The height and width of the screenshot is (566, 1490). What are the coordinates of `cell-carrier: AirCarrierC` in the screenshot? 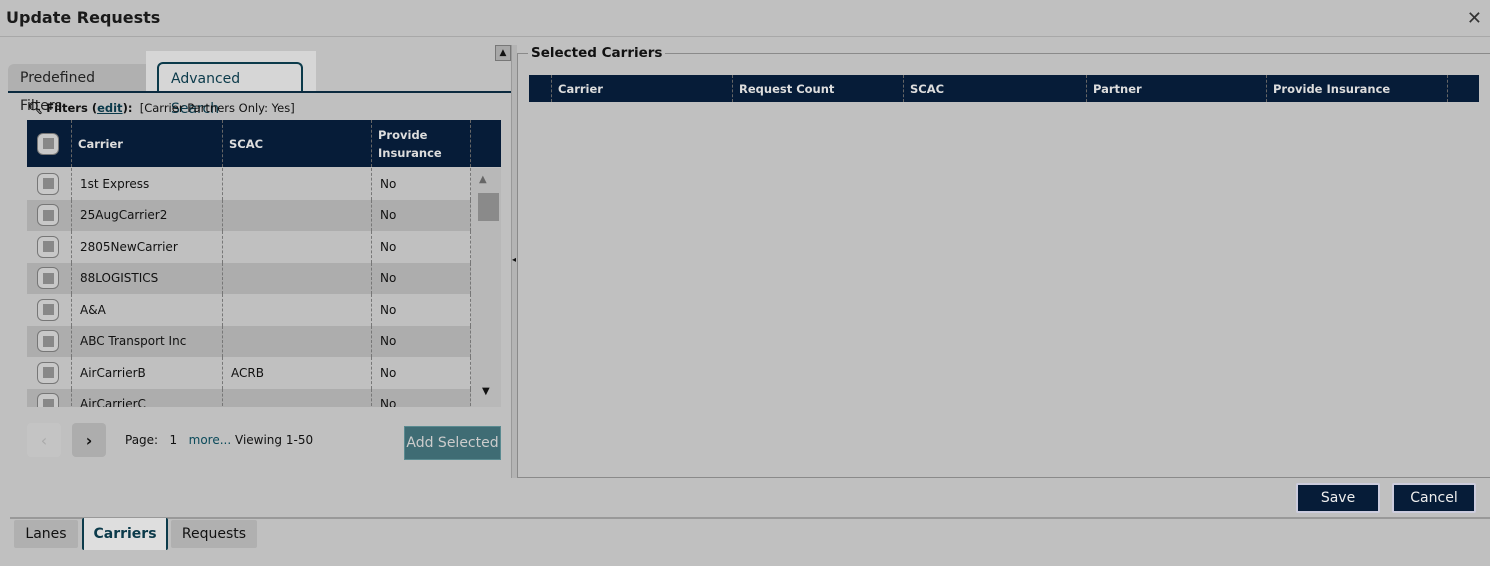 It's located at (146, 397).